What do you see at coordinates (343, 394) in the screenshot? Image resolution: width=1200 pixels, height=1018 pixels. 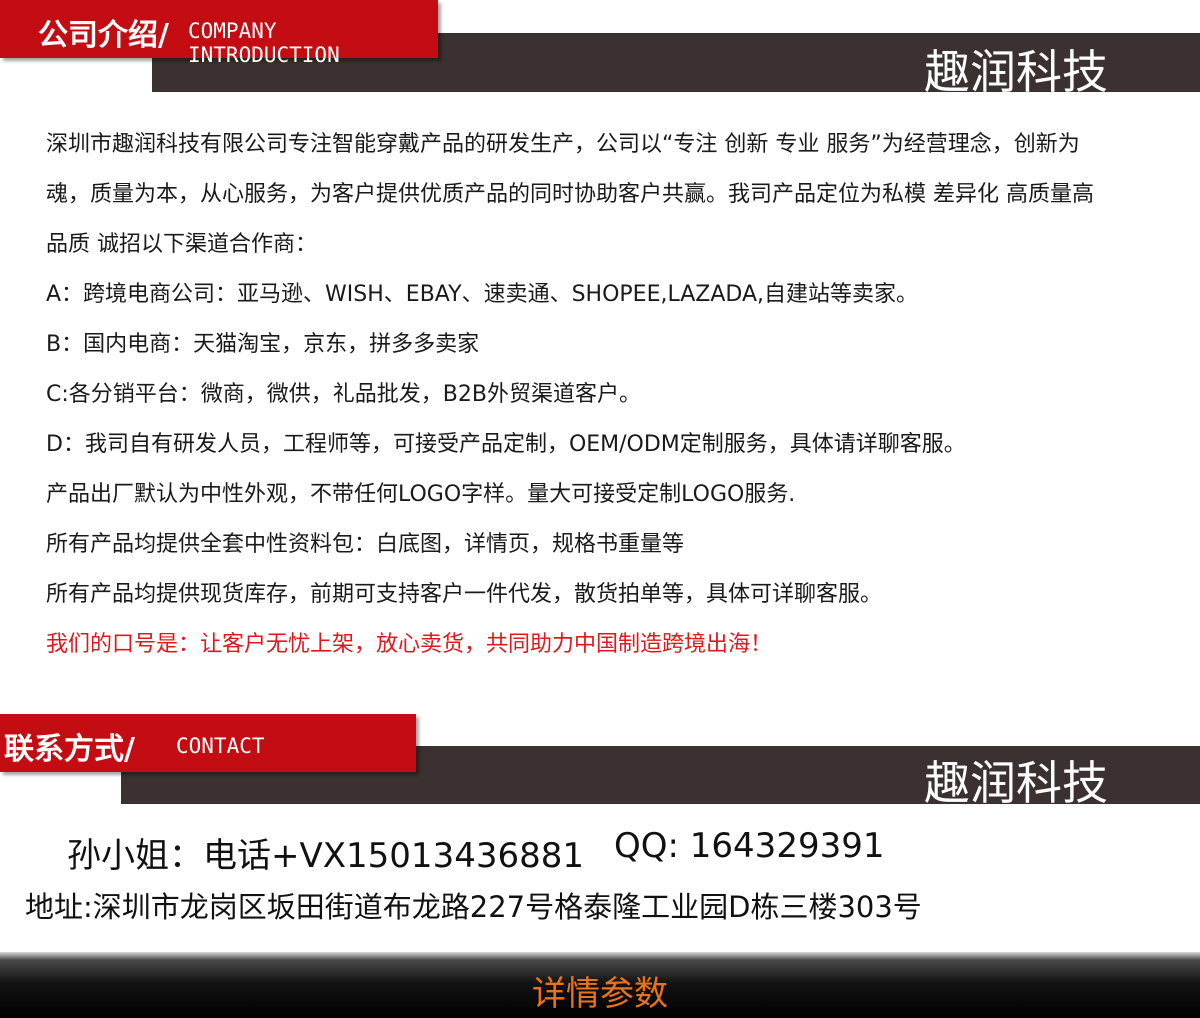 I see `channel-item: C:各分销平台：微商，微供，礼品批发，B2B外贸渠道客户。` at bounding box center [343, 394].